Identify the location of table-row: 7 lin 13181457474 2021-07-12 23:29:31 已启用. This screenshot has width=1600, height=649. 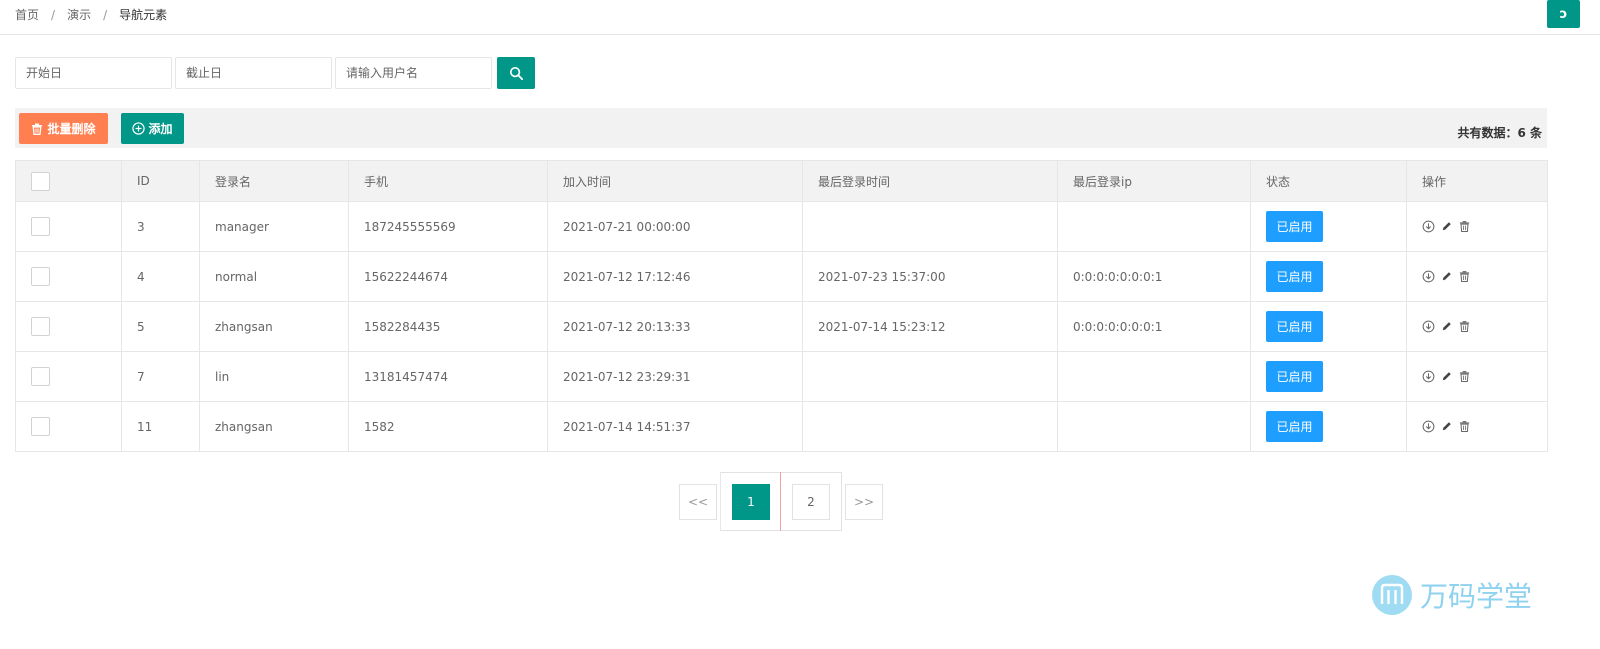
(781, 376).